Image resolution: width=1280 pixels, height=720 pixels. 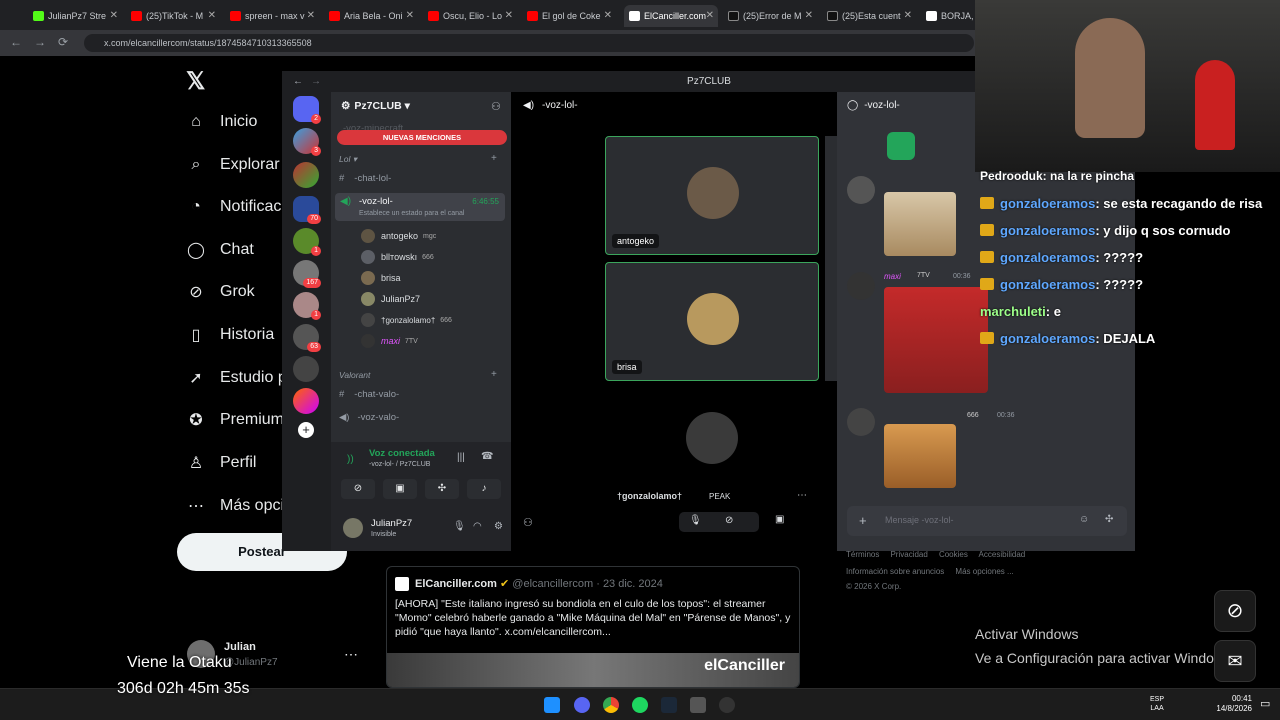 What do you see at coordinates (400, 489) in the screenshot?
I see `screen-share-button: ▣` at bounding box center [400, 489].